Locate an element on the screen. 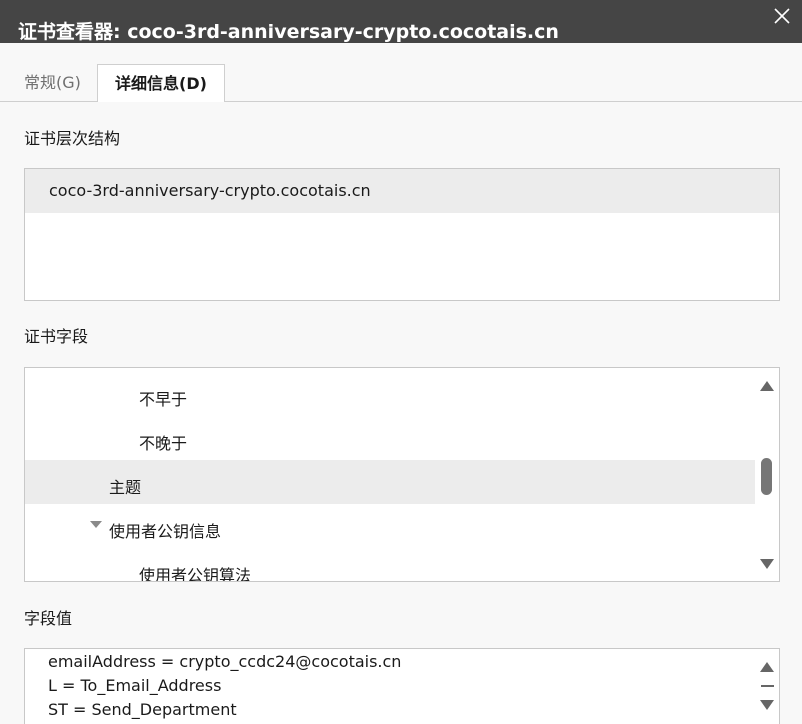 The height and width of the screenshot is (724, 802). value-line: L = To_Email_Address is located at coordinates (135, 685).